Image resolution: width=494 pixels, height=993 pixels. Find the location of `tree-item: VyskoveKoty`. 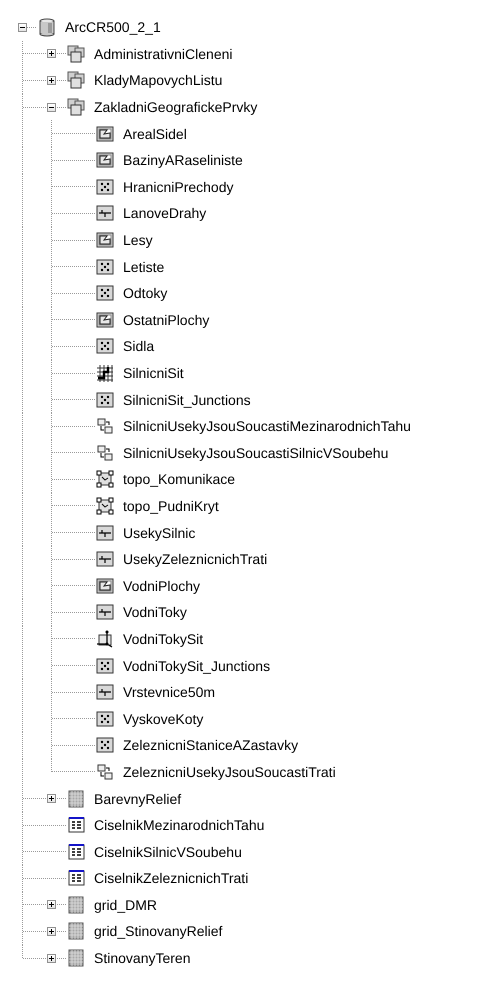

tree-item: VyskoveKoty is located at coordinates (163, 719).